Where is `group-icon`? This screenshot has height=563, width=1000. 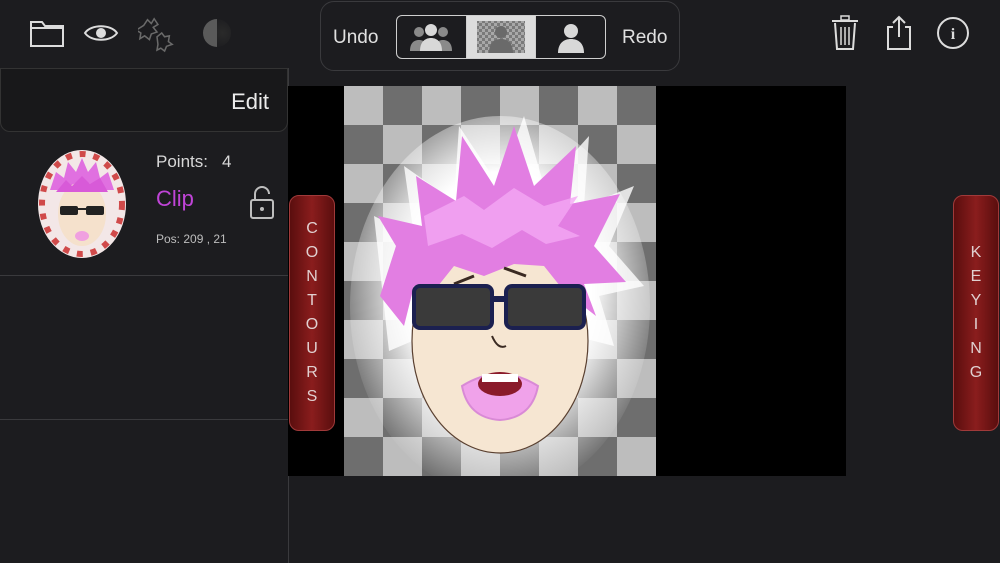
group-icon is located at coordinates (431, 37).